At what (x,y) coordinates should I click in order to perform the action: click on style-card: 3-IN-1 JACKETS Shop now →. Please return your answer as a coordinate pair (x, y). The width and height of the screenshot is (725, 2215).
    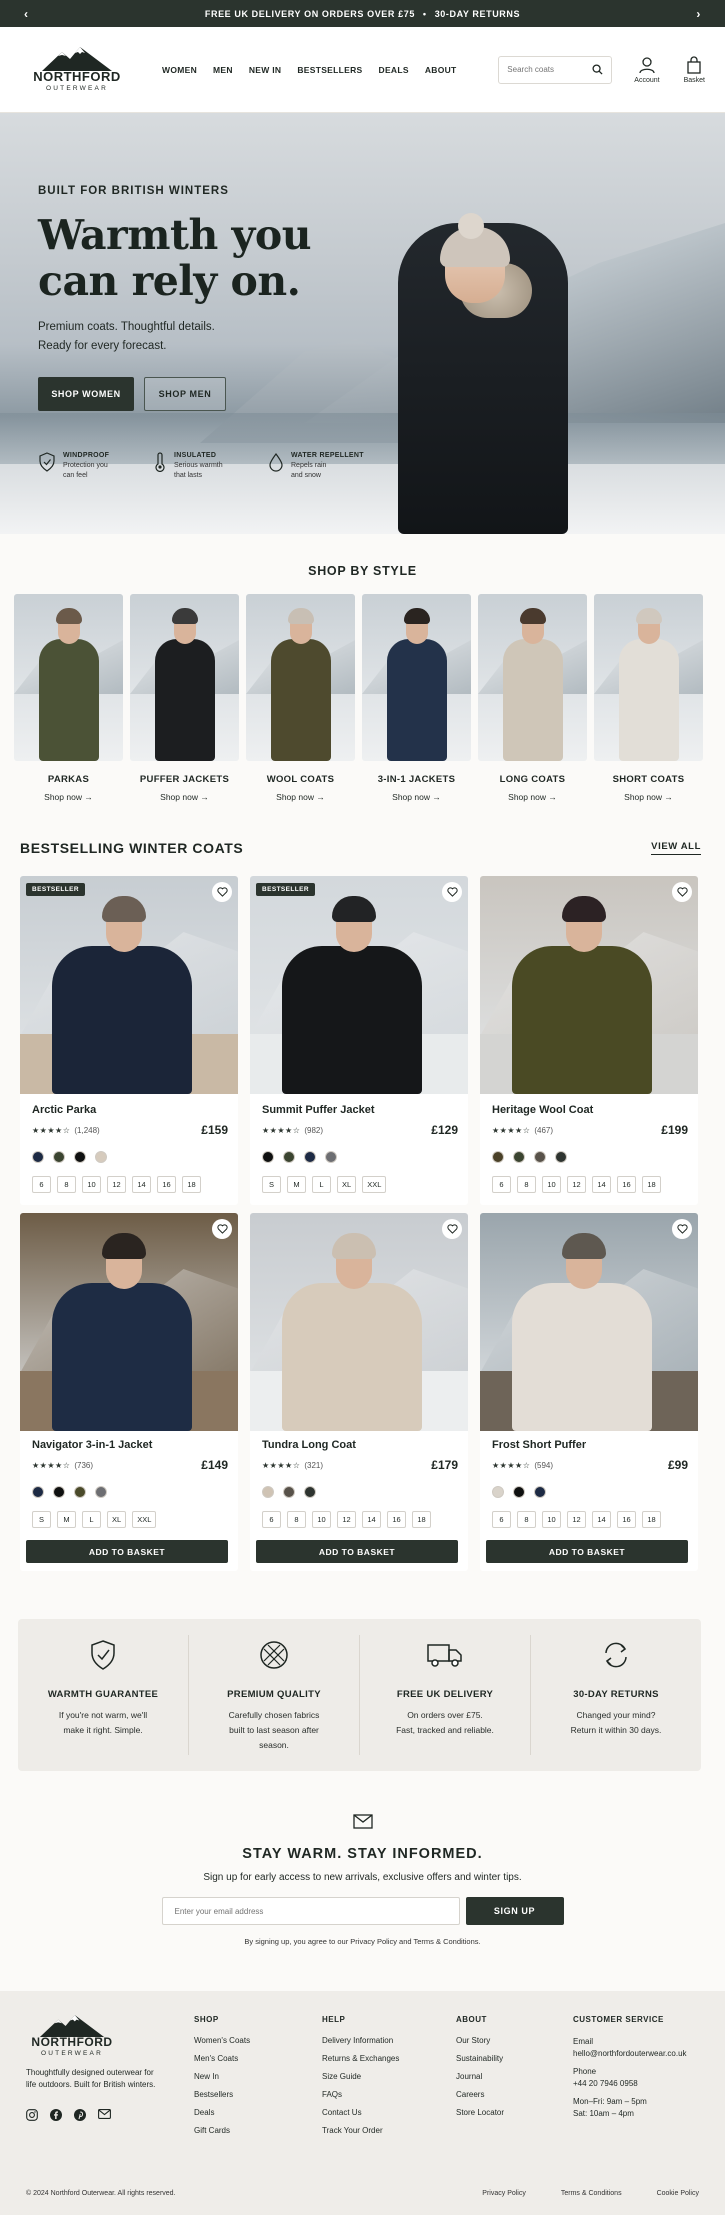
    Looking at the image, I should click on (416, 698).